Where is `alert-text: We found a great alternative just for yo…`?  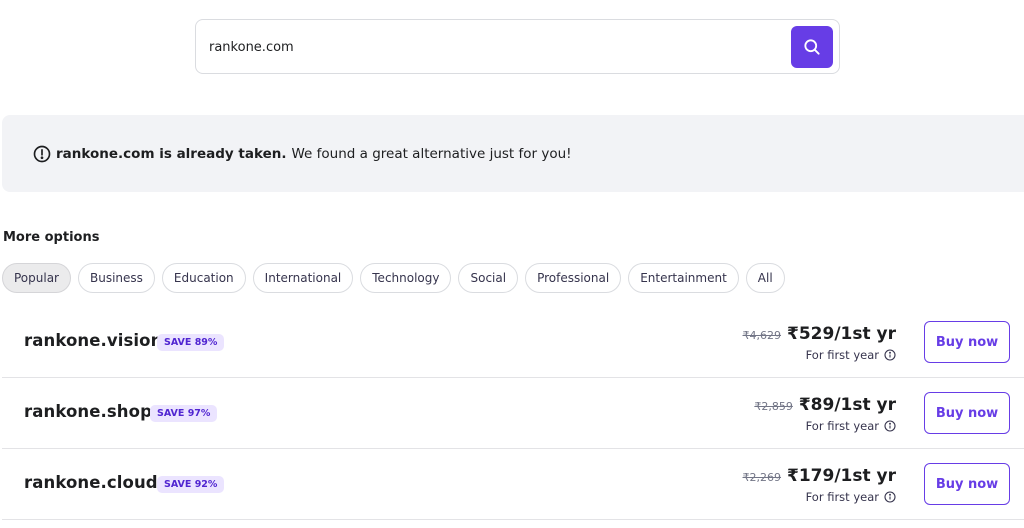 alert-text: We found a great alternative just for yo… is located at coordinates (431, 153).